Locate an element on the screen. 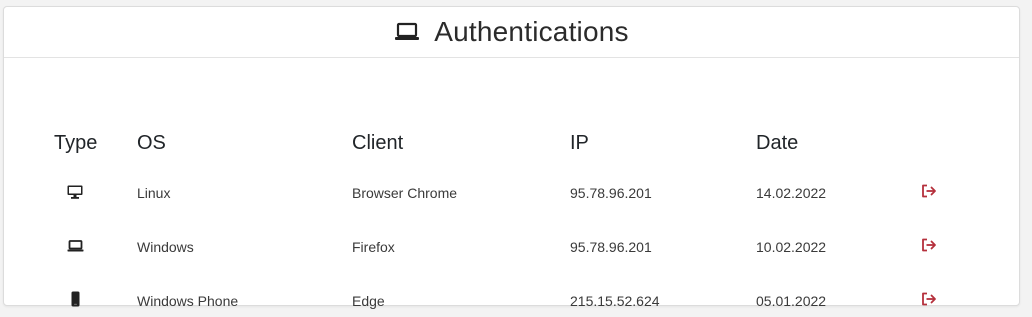 The height and width of the screenshot is (317, 1032). page-title: Authentications is located at coordinates (531, 31).